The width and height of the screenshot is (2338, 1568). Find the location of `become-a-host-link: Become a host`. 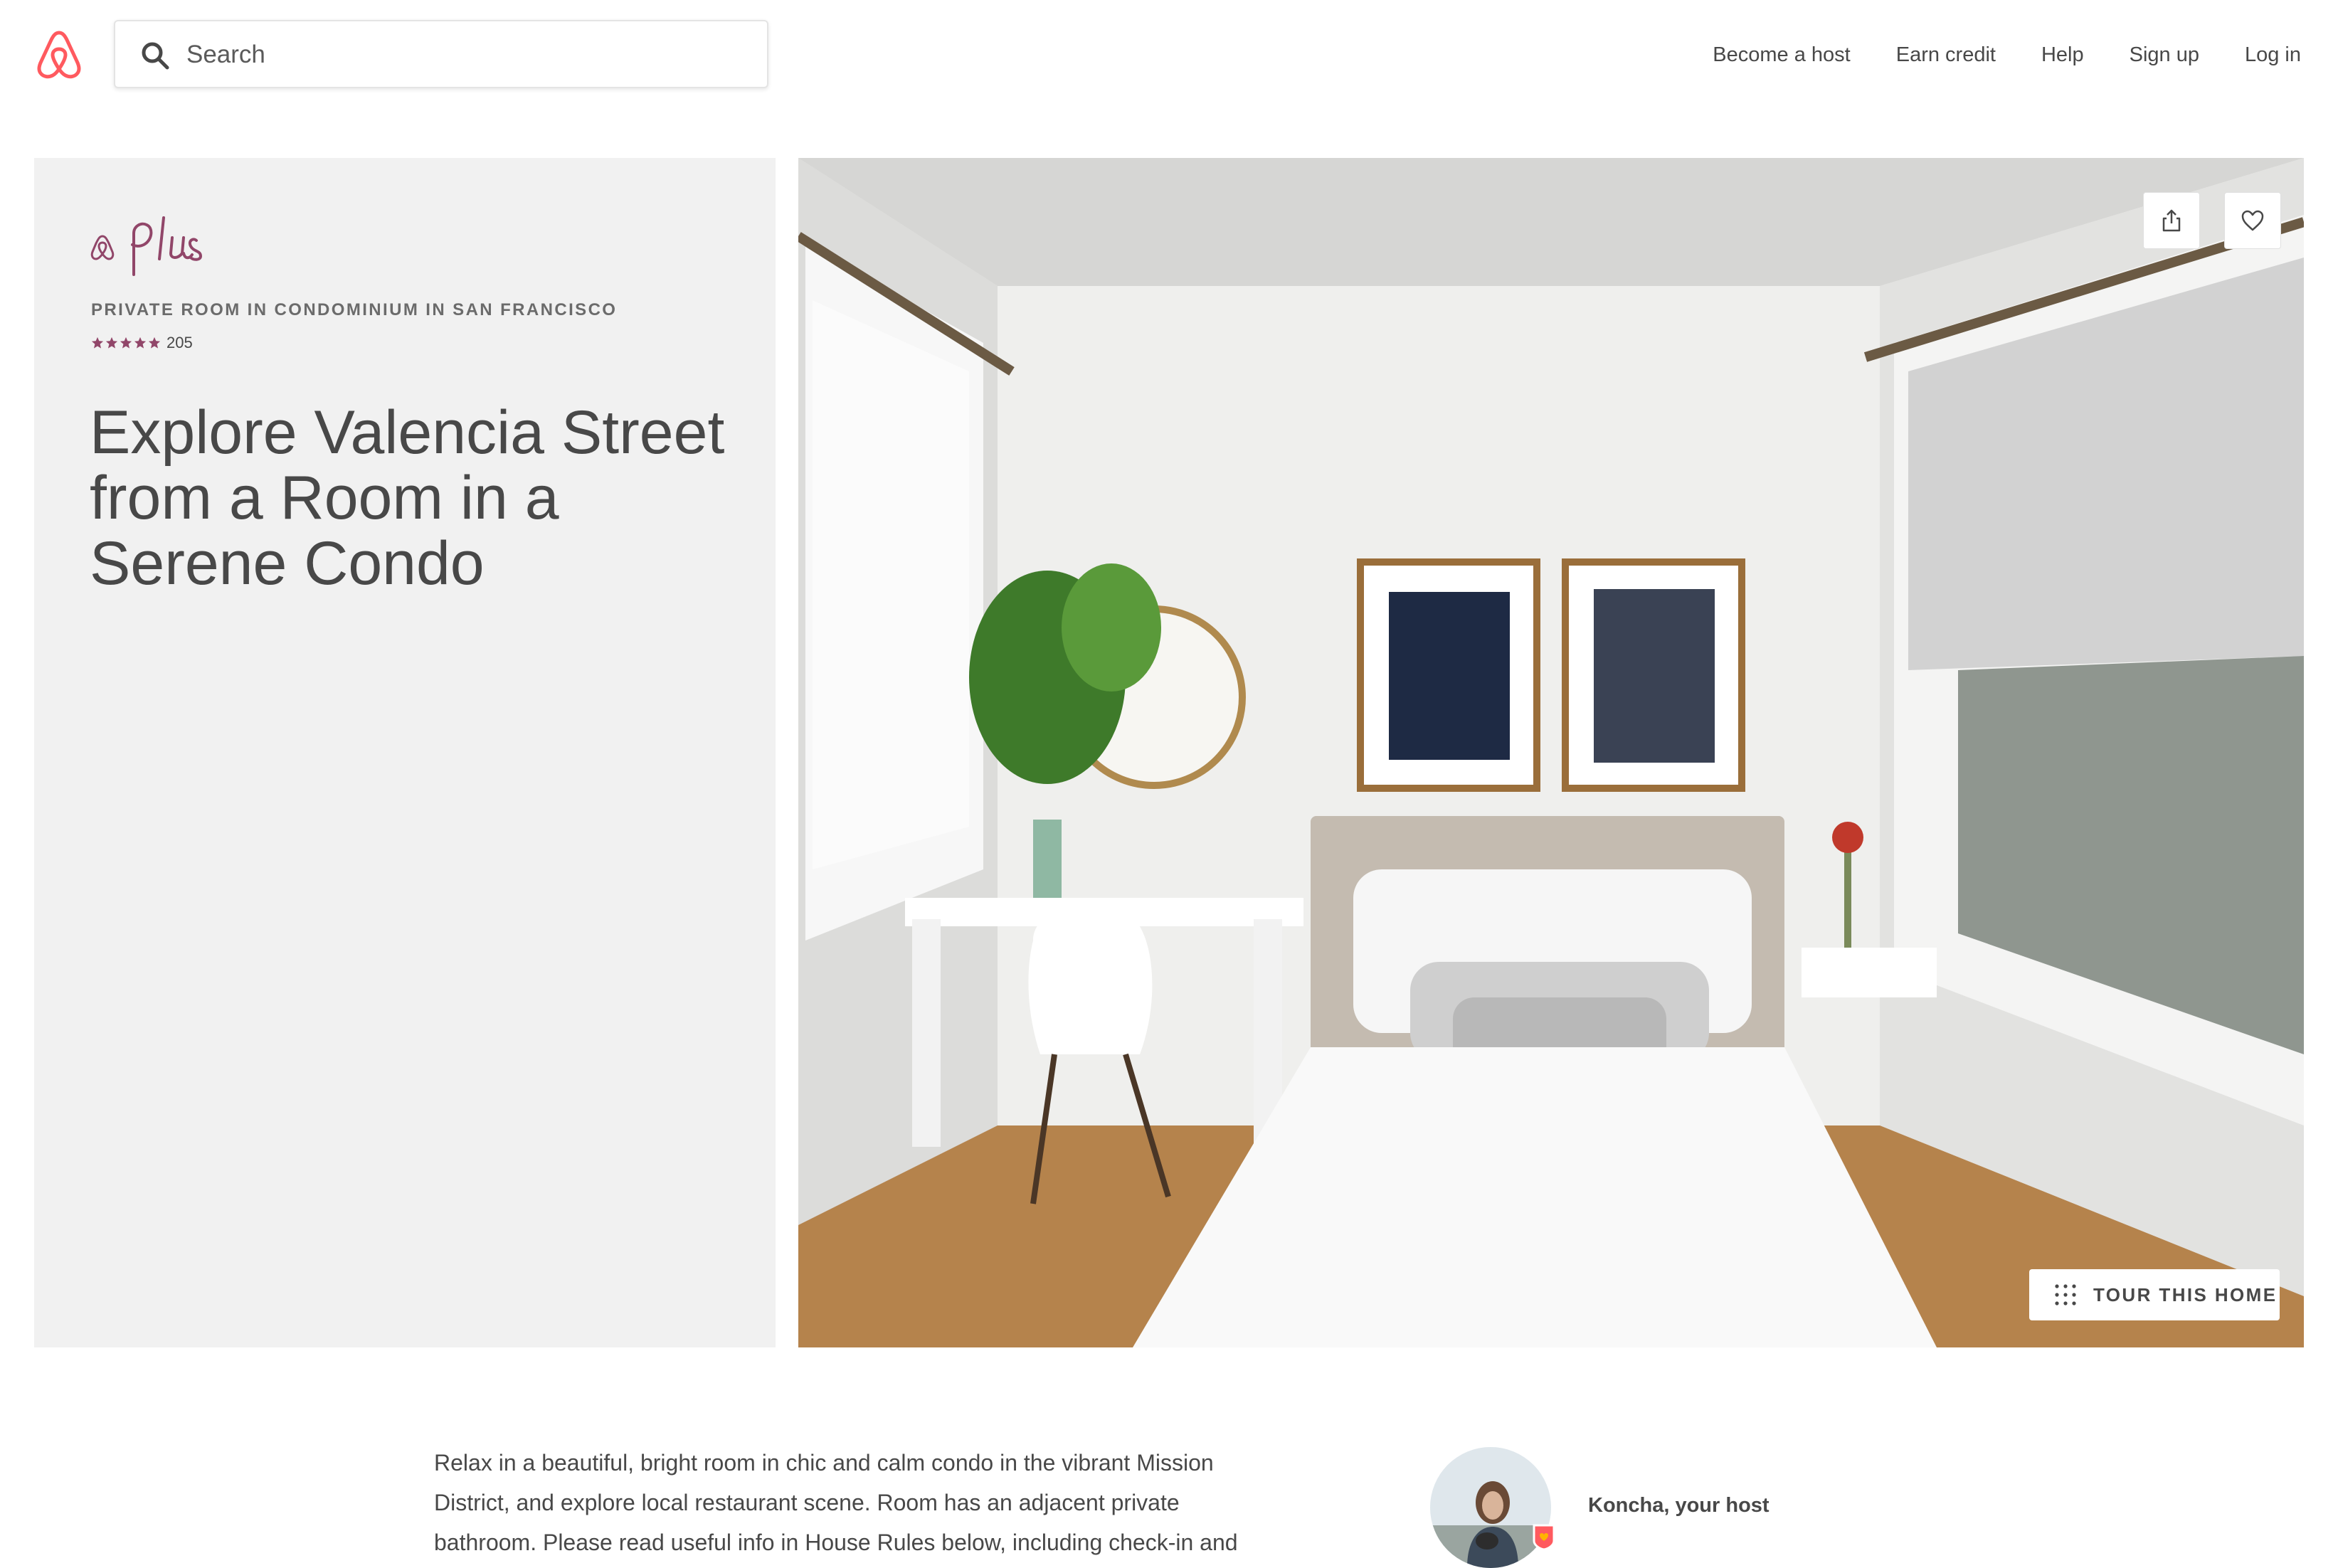

become-a-host-link: Become a host is located at coordinates (1781, 55).